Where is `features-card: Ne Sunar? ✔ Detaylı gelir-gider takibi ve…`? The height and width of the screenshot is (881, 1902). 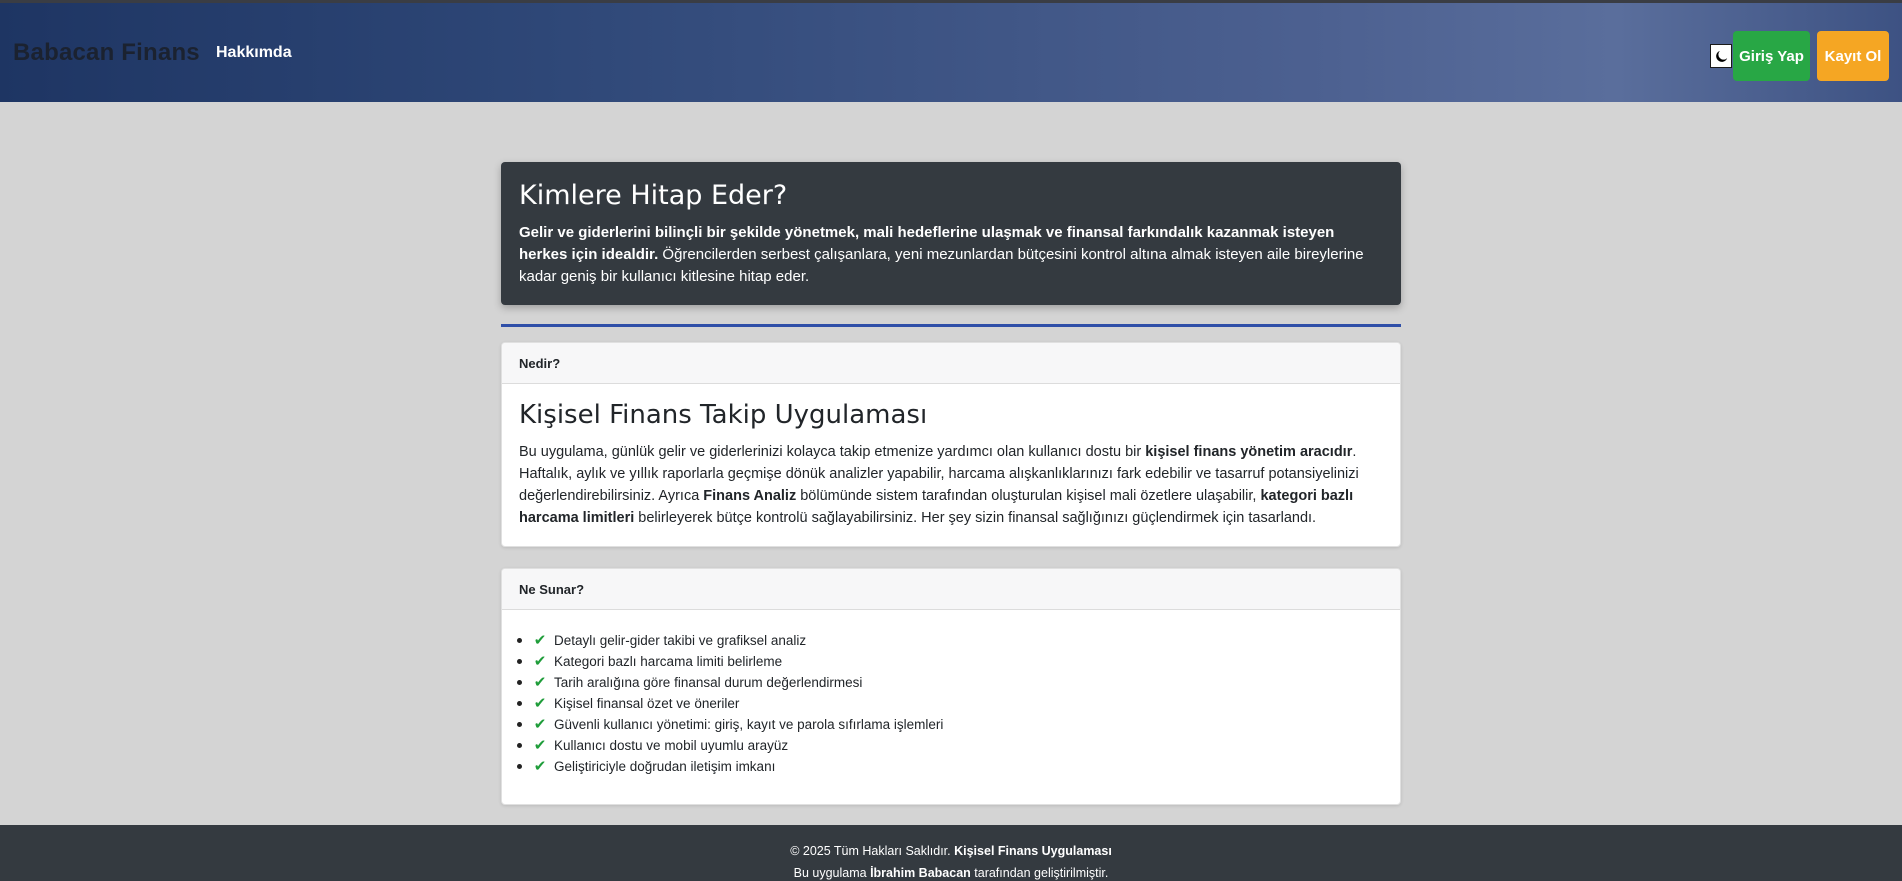
features-card: Ne Sunar? ✔ Detaylı gelir-gider takibi ve… is located at coordinates (951, 686).